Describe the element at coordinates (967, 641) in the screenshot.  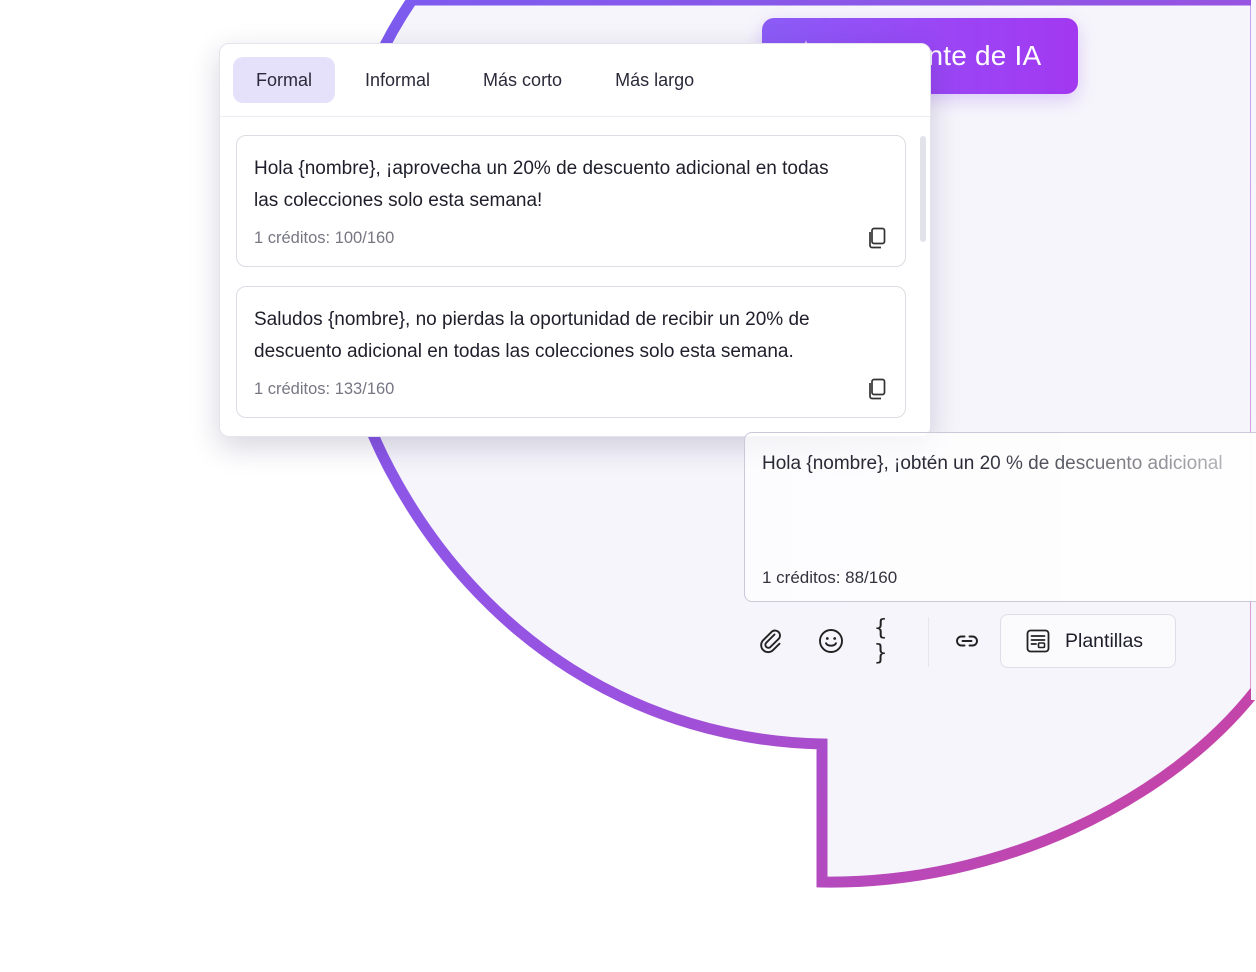
I see `link-icon` at that location.